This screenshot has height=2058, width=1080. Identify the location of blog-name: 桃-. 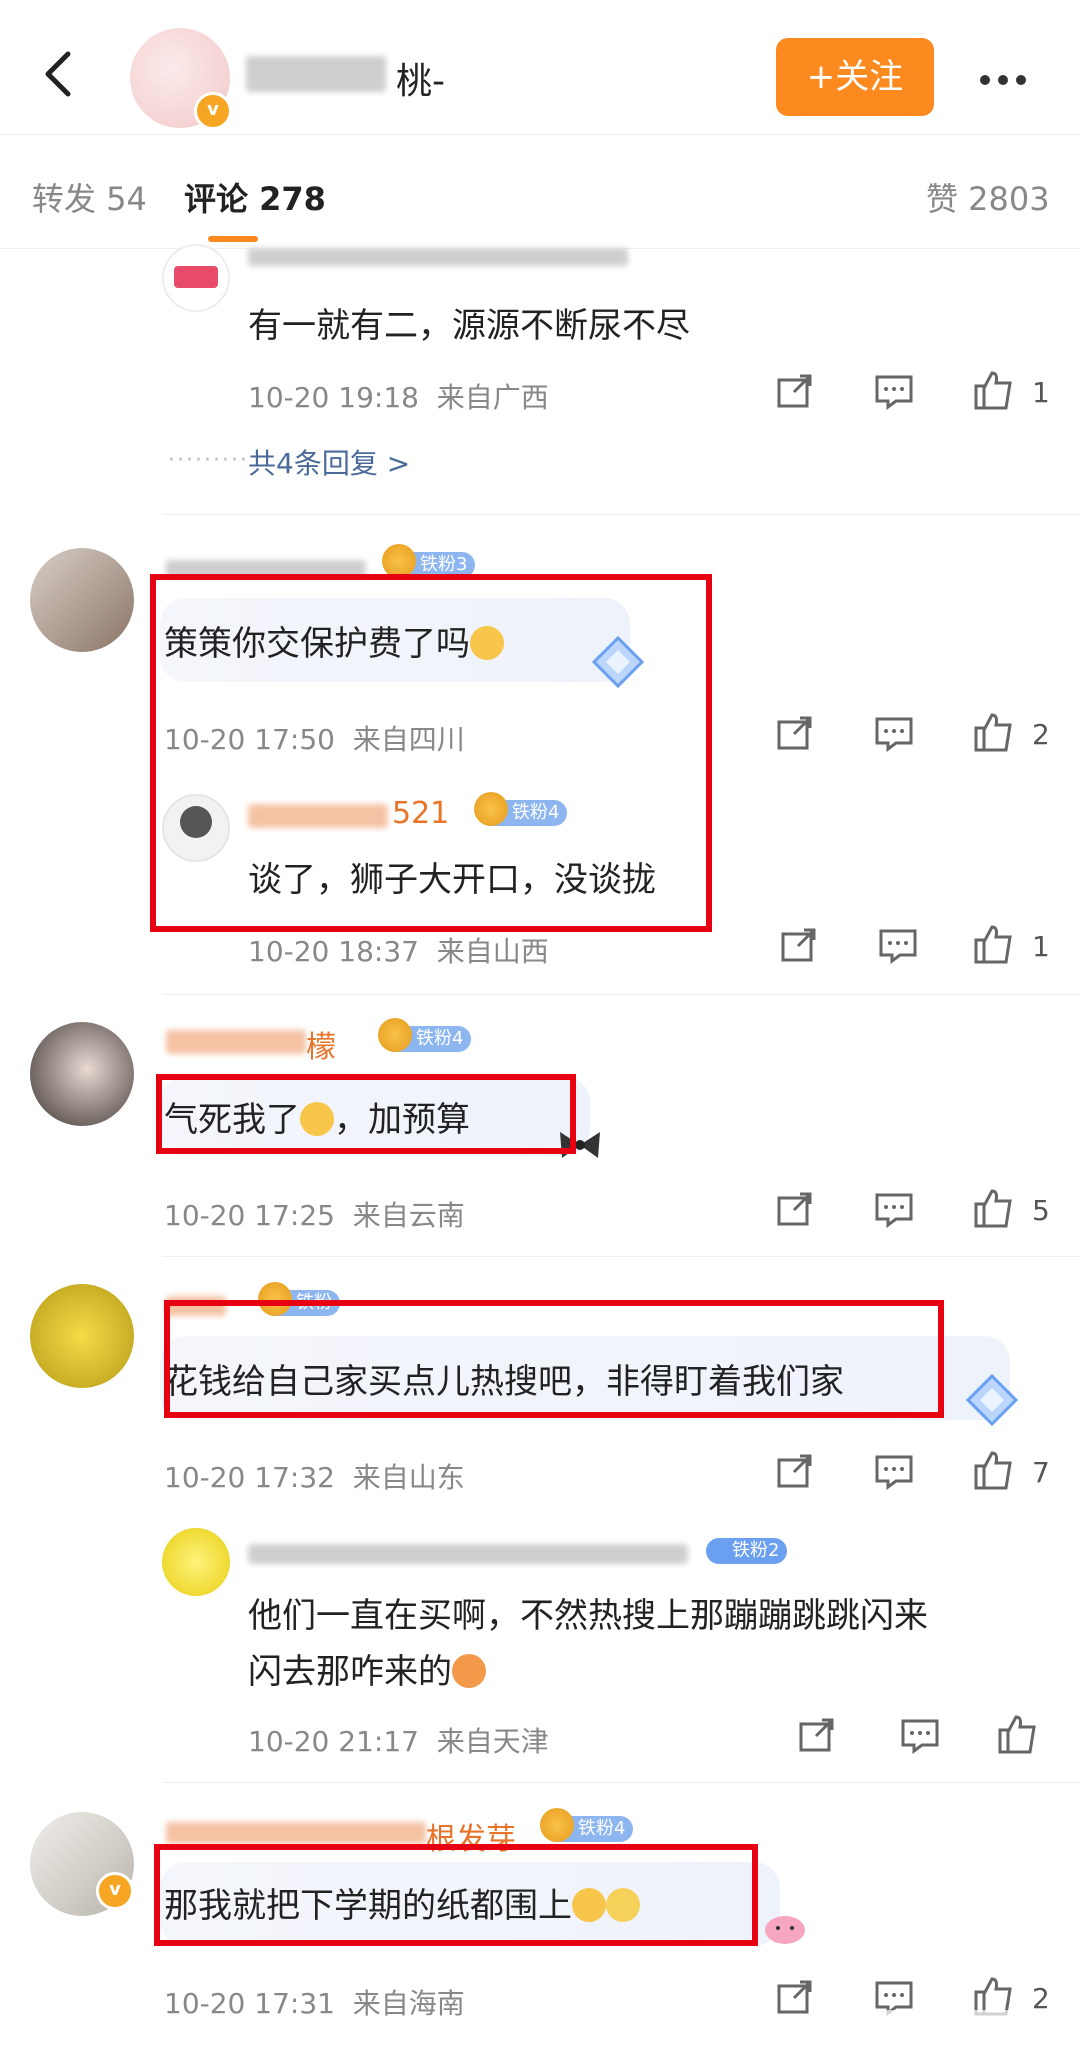
(420, 78).